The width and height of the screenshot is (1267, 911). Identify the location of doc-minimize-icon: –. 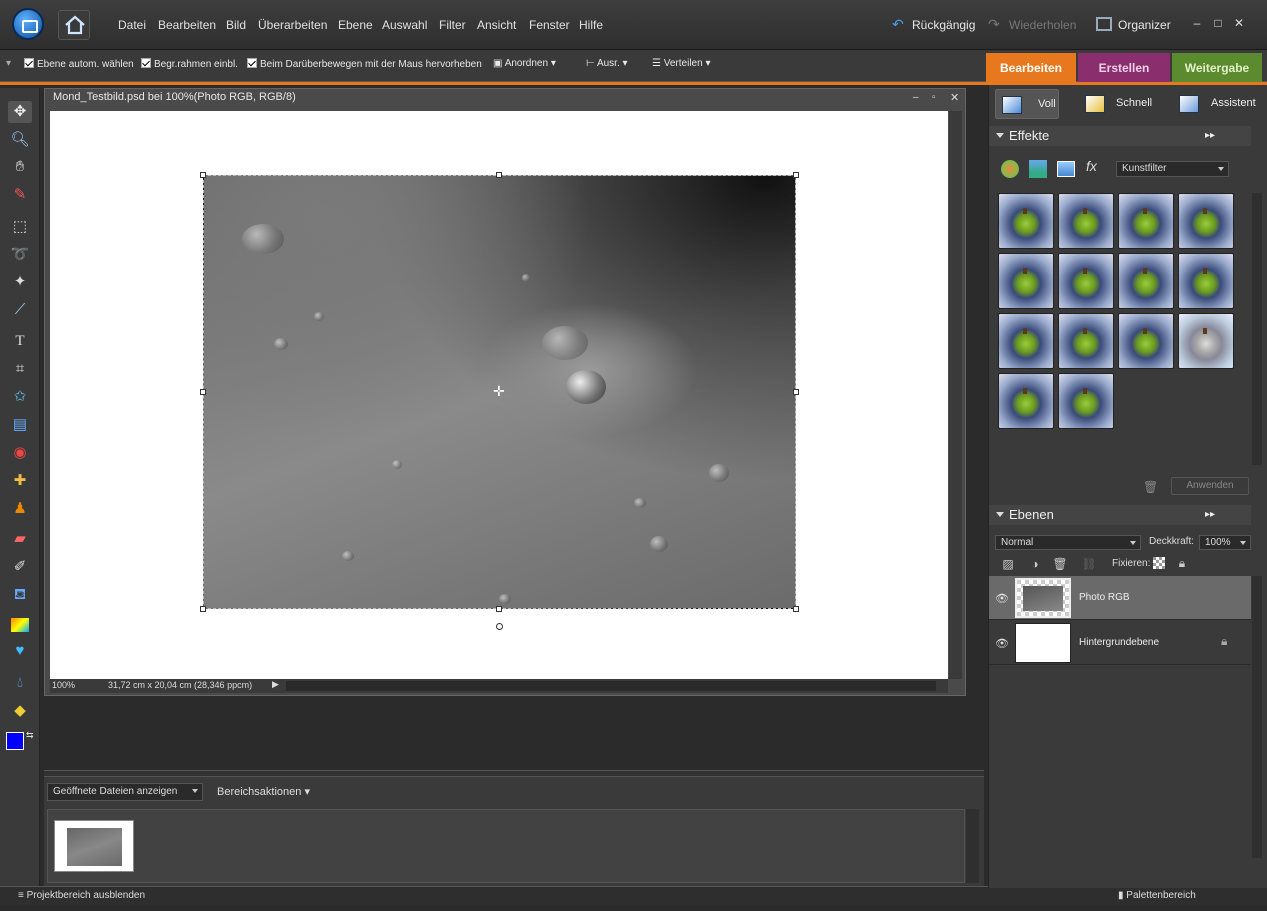
(916, 97).